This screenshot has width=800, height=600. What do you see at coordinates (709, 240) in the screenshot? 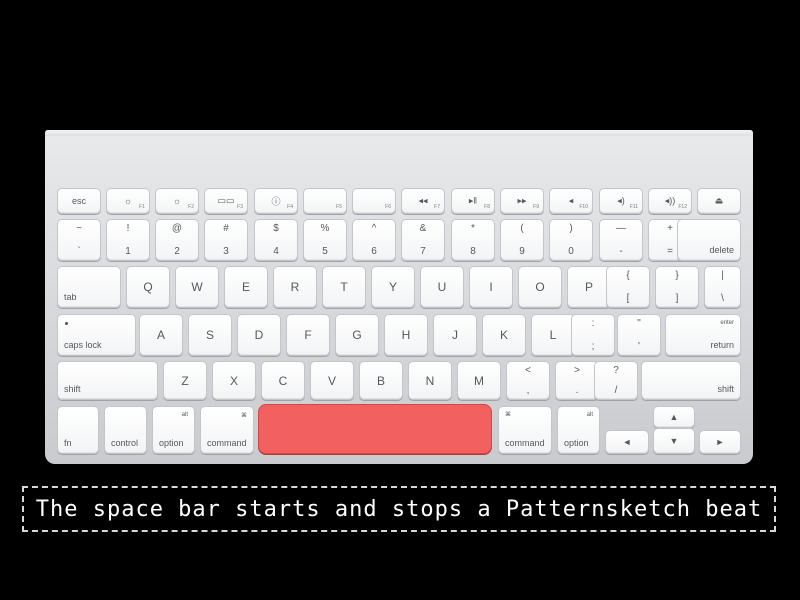
I see `delete-key: delete` at bounding box center [709, 240].